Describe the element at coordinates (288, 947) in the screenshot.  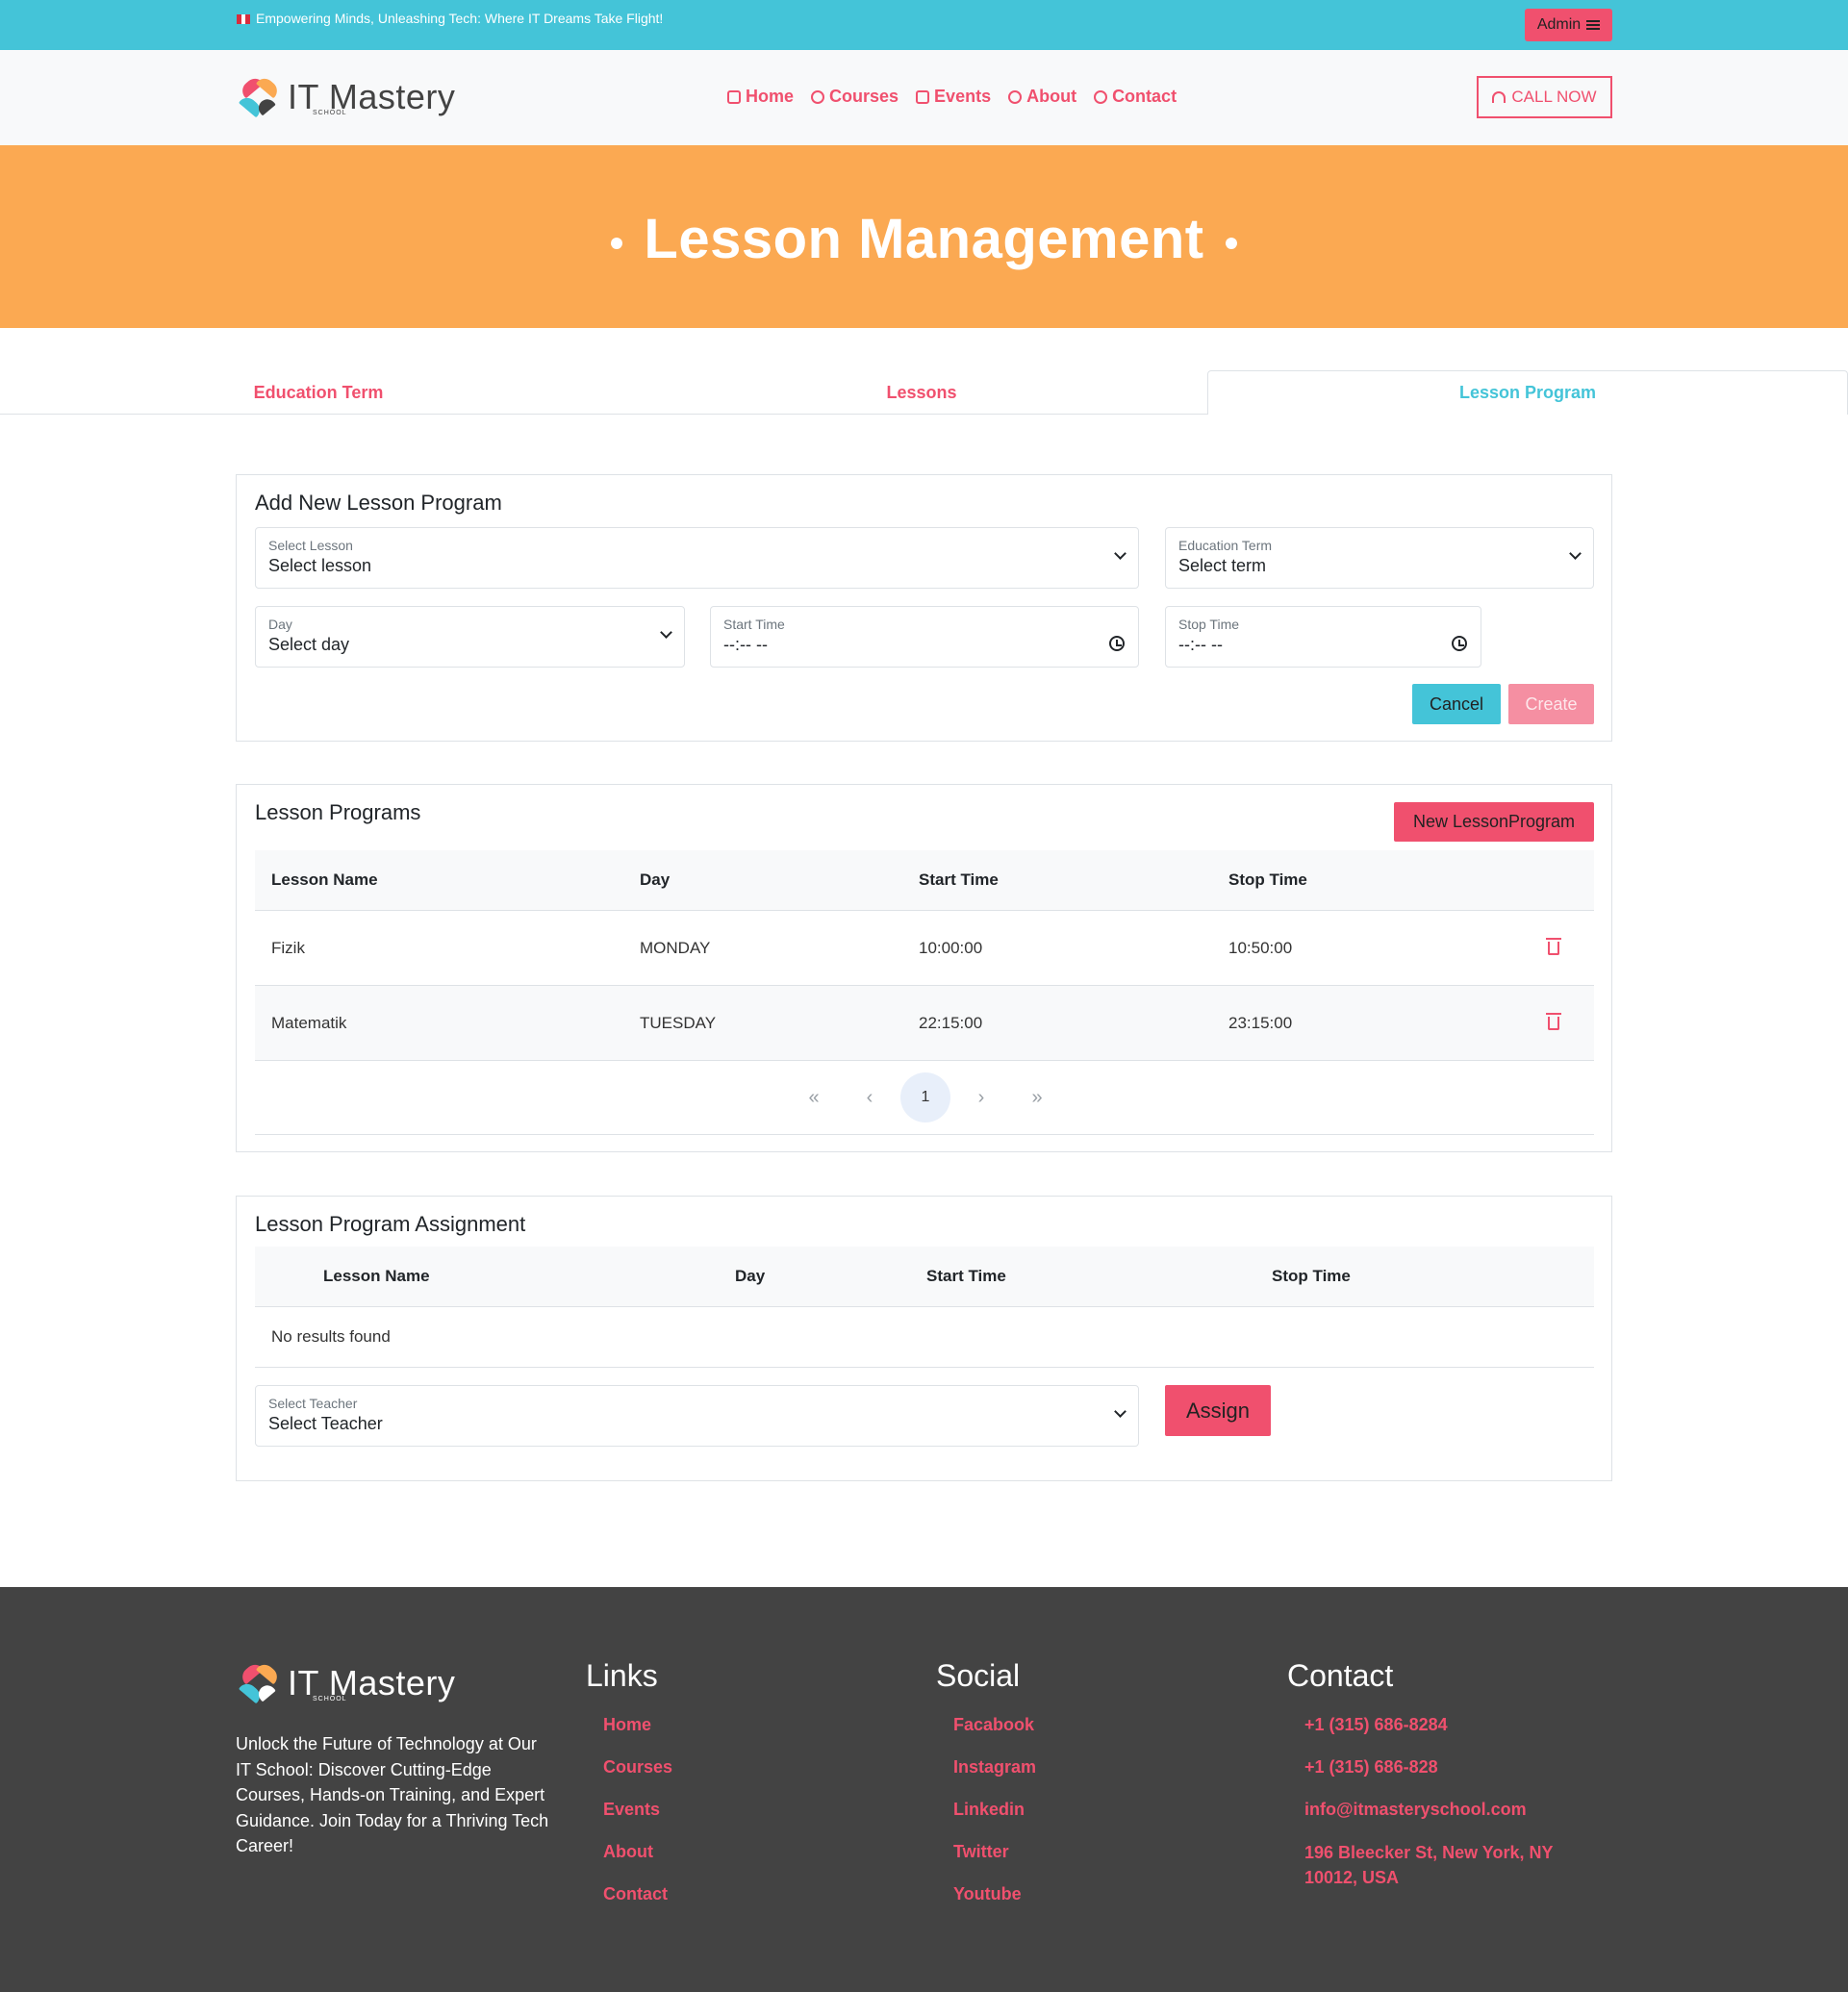
I see `lesson-name-cell: Fizik` at that location.